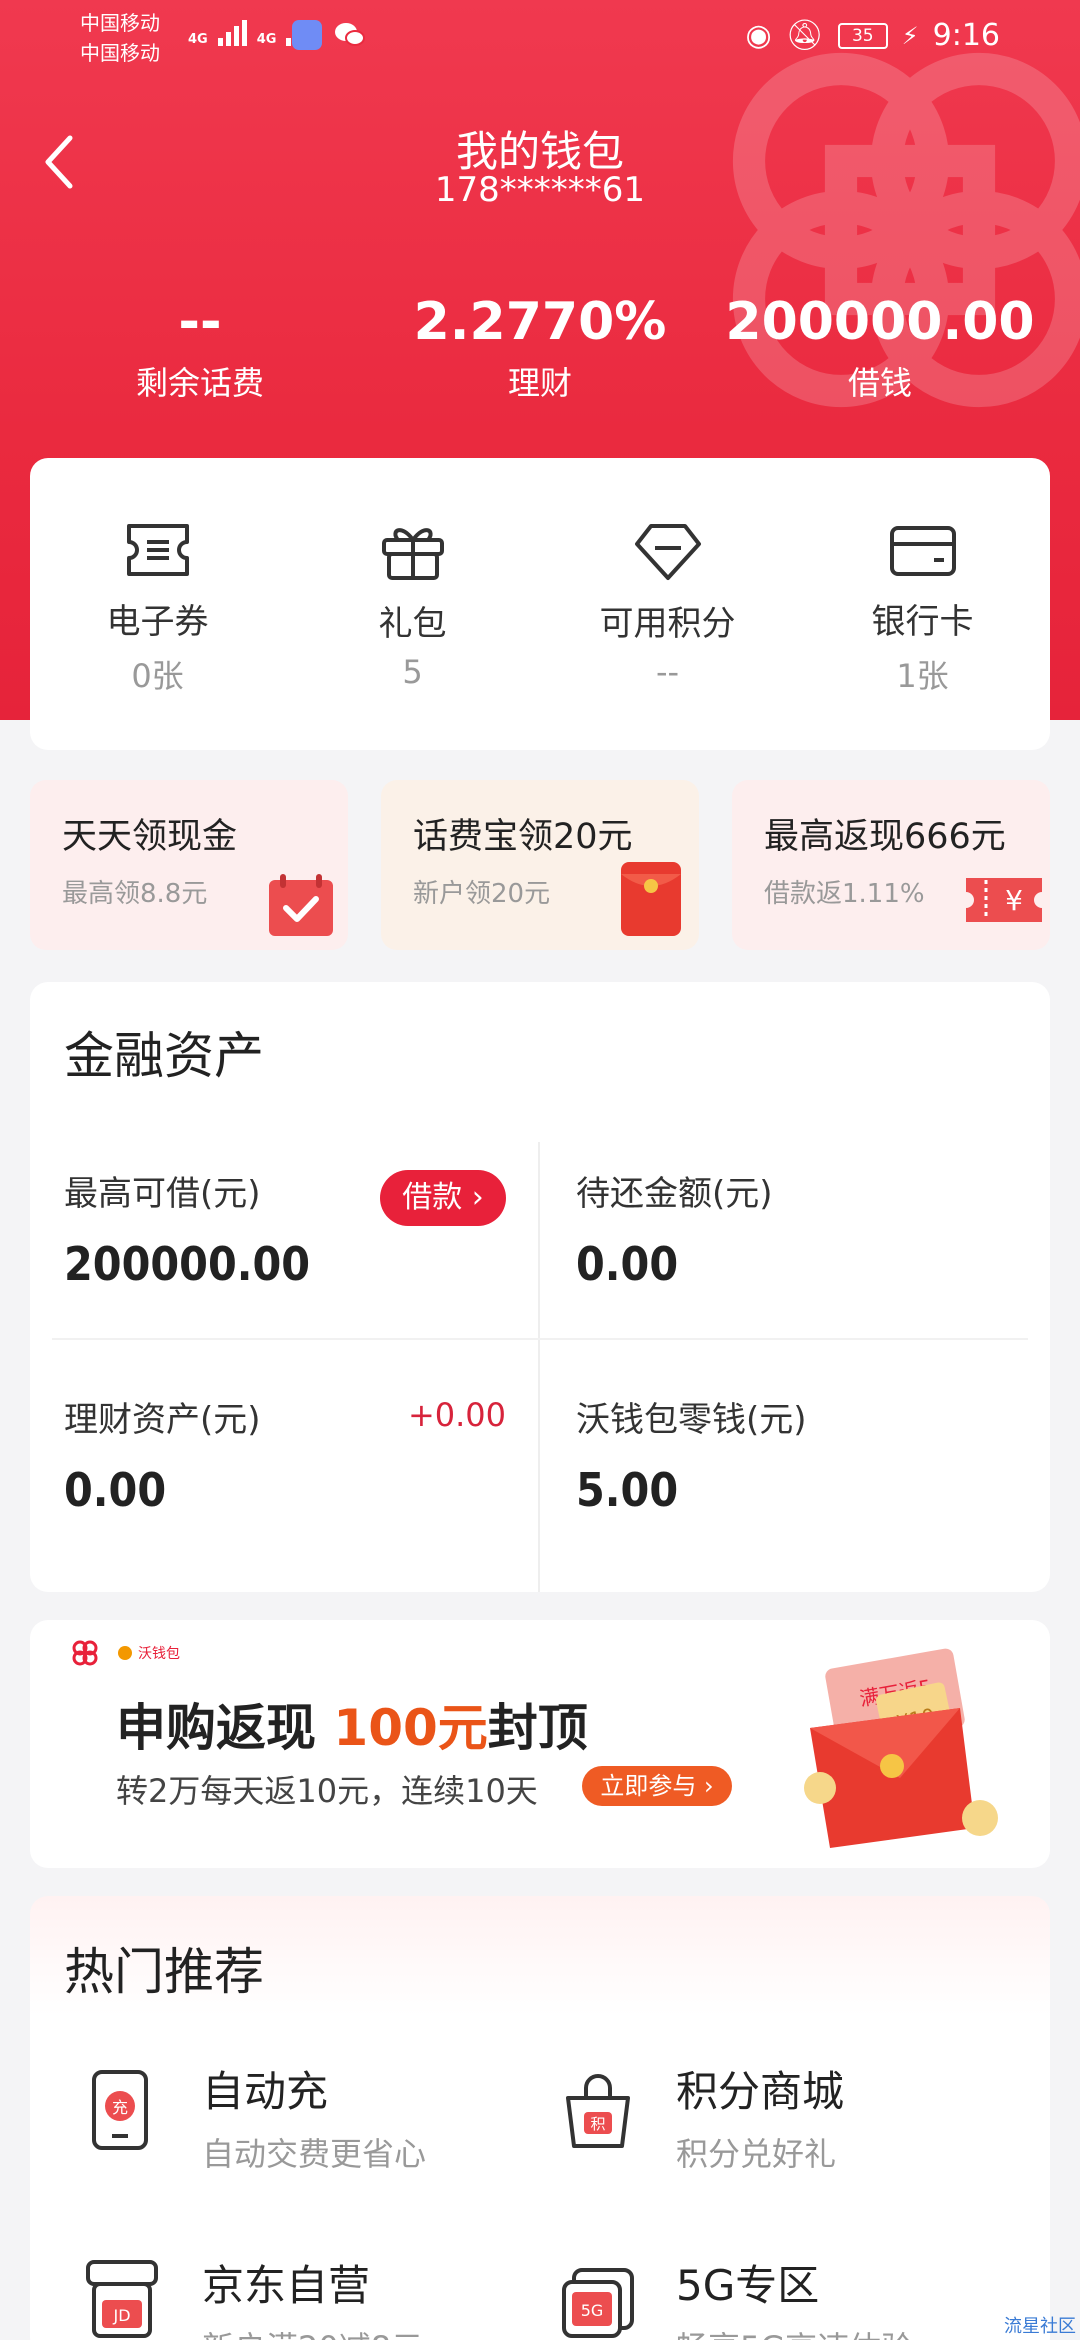 This screenshot has height=2340, width=1080. I want to click on quick-item-name: 可用积分, so click(667, 624).